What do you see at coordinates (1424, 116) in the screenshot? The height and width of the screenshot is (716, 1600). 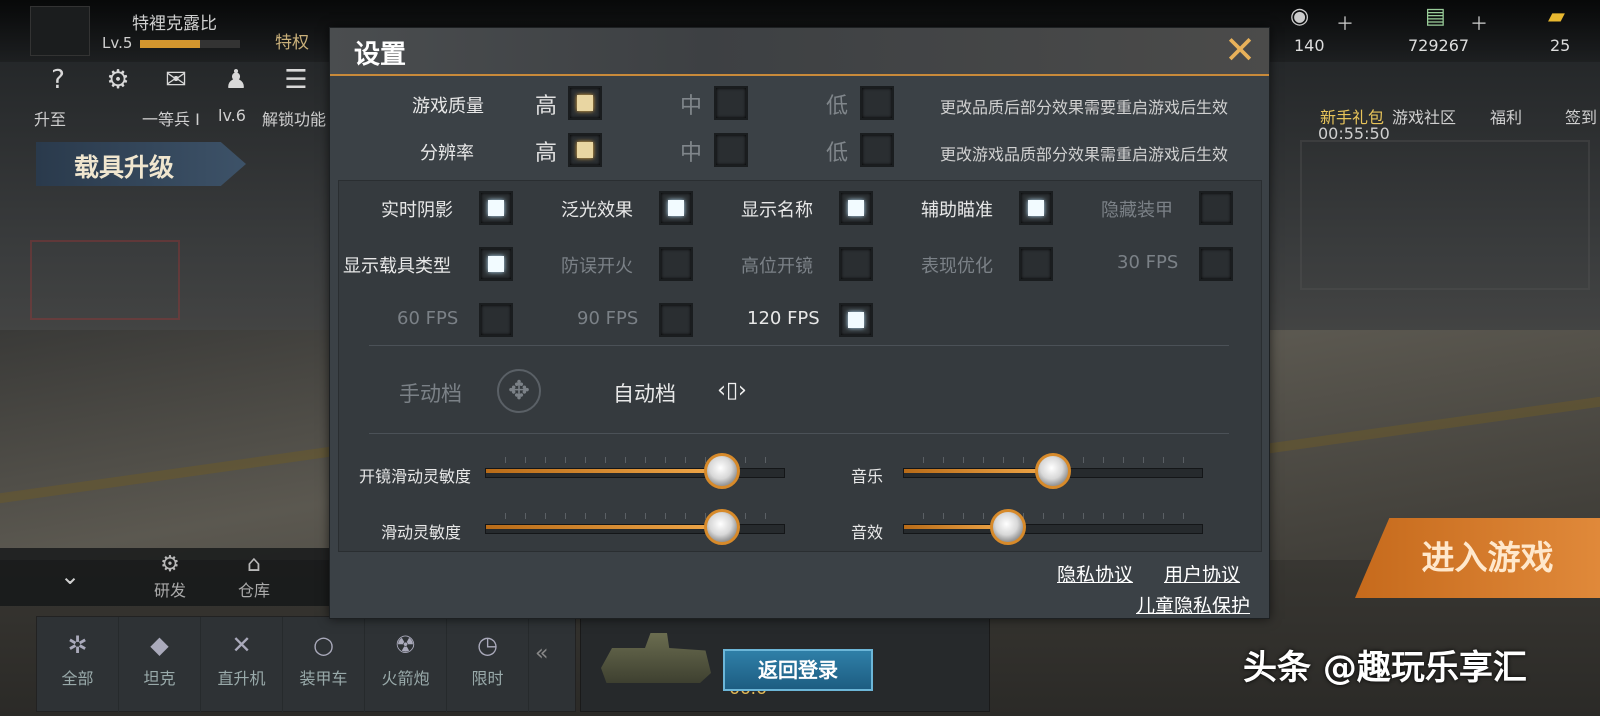 I see `event-community: 游戏社区` at bounding box center [1424, 116].